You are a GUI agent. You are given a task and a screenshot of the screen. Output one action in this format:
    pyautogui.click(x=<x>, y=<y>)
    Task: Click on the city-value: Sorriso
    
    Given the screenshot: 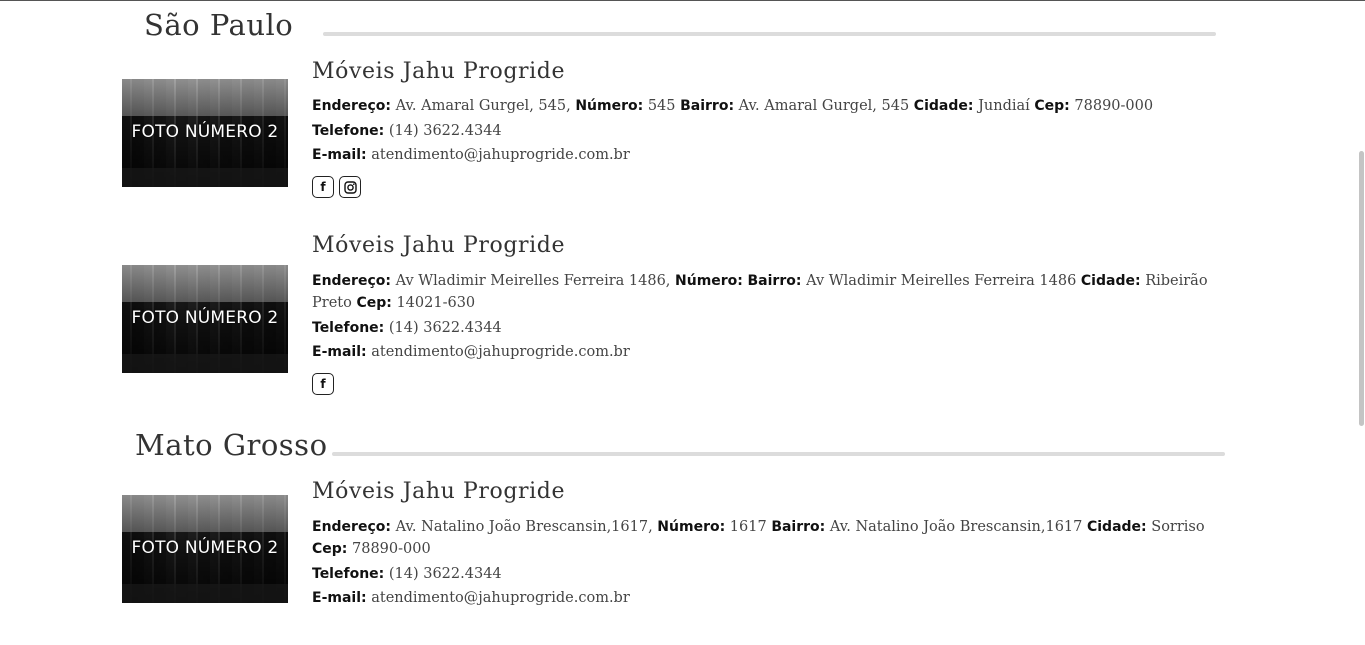 What is the action you would take?
    pyautogui.click(x=1178, y=527)
    